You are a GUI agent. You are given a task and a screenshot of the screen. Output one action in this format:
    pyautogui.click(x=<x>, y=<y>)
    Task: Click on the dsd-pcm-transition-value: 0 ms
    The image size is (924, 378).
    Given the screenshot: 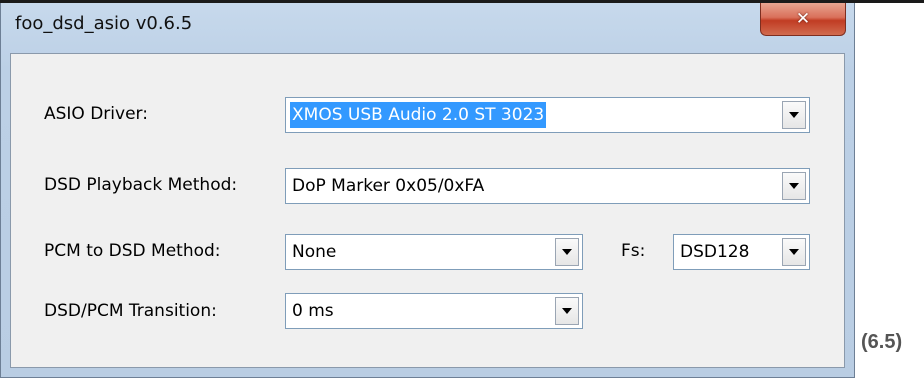 What is the action you would take?
    pyautogui.click(x=313, y=311)
    